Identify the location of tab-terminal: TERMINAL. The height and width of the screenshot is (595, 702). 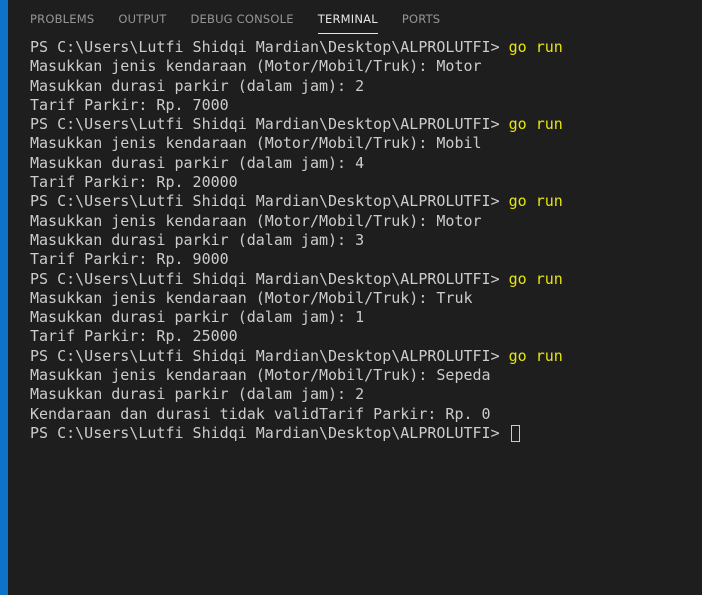
(347, 23).